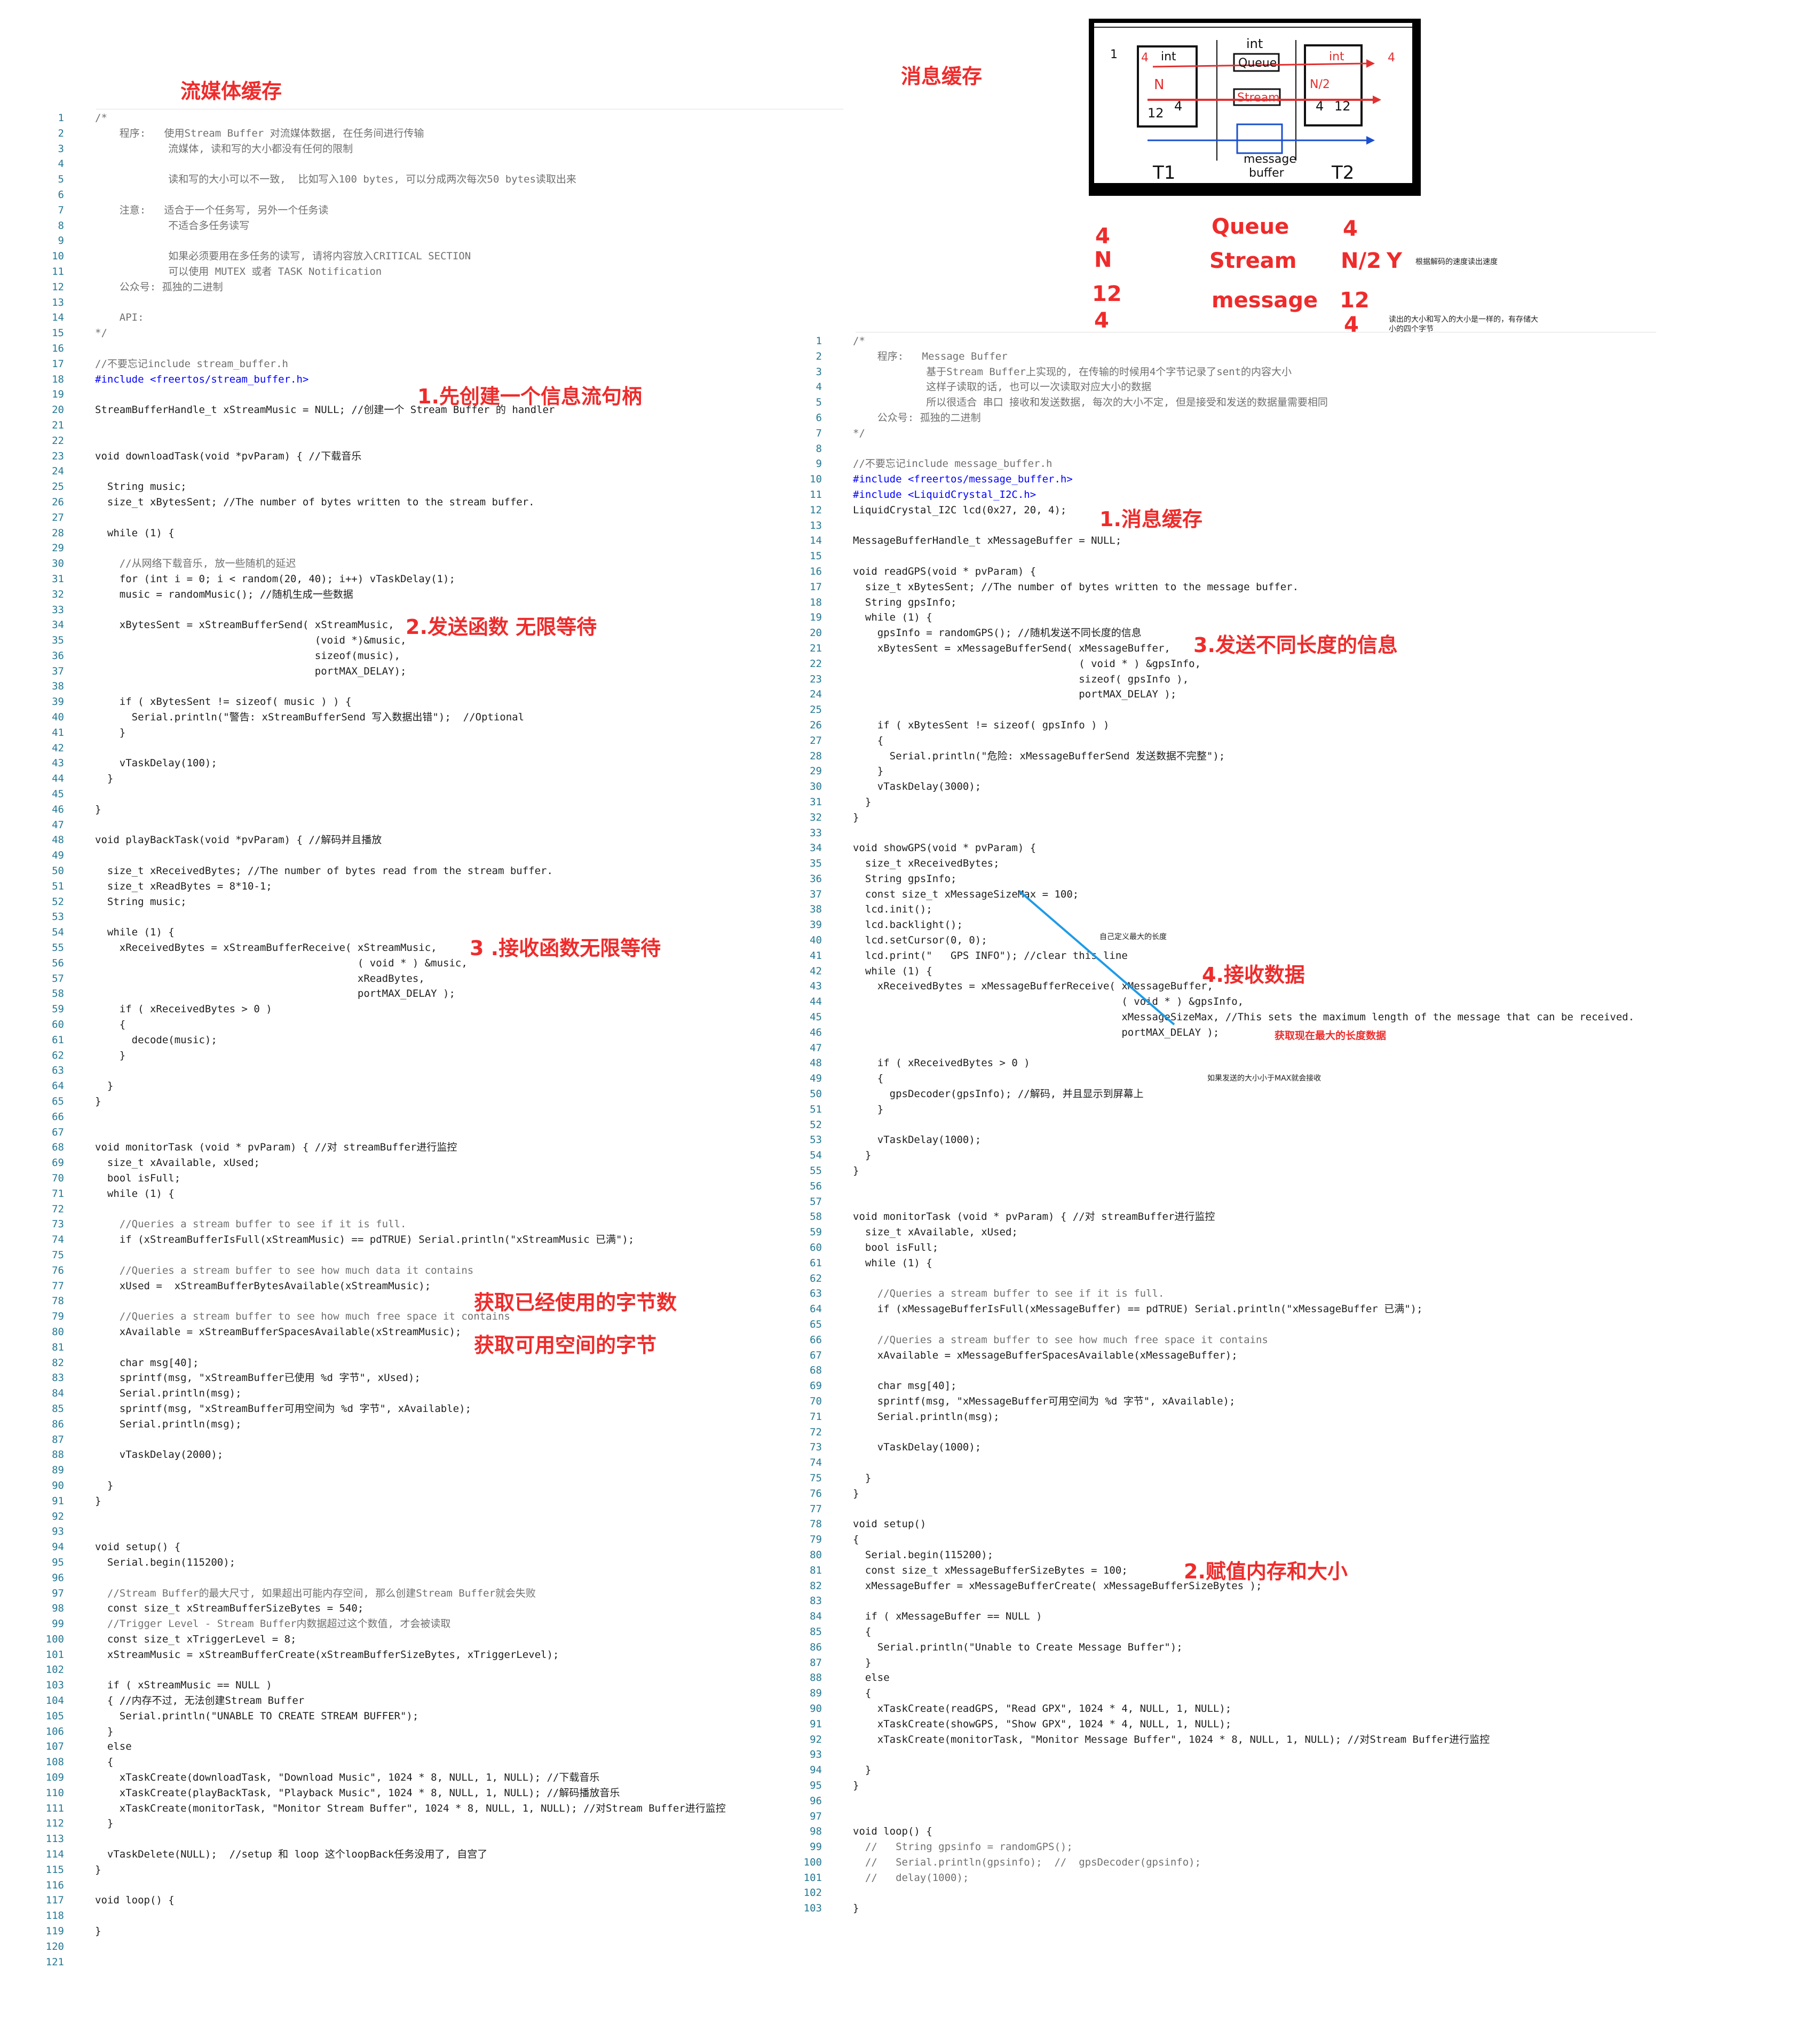 Image resolution: width=1820 pixels, height=2040 pixels. I want to click on code-line: 59 size_t xAvailable, xUsed;, so click(1297, 1232).